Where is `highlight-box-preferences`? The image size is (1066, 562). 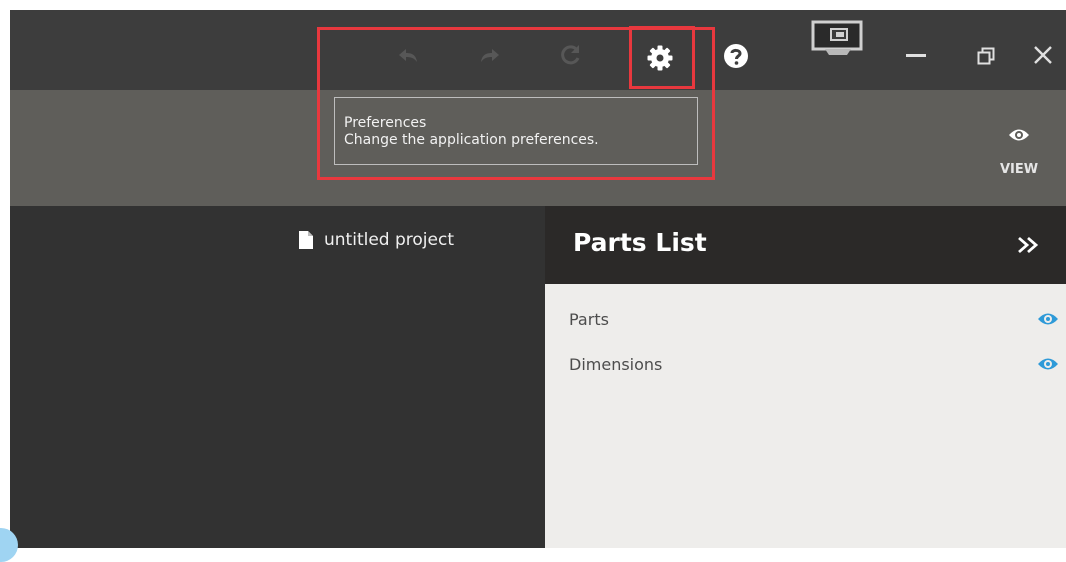 highlight-box-preferences is located at coordinates (662, 57).